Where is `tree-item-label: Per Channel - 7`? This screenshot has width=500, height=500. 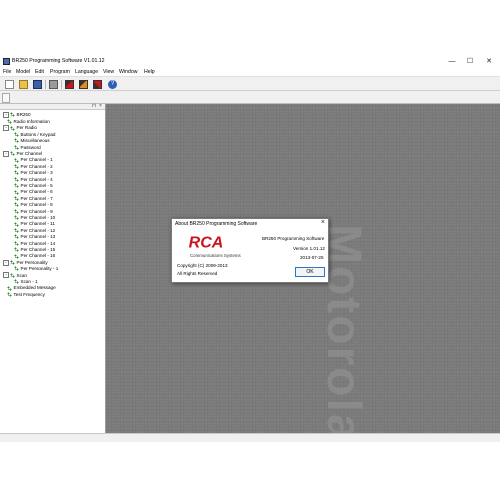 tree-item-label: Per Channel - 7 is located at coordinates (36, 198).